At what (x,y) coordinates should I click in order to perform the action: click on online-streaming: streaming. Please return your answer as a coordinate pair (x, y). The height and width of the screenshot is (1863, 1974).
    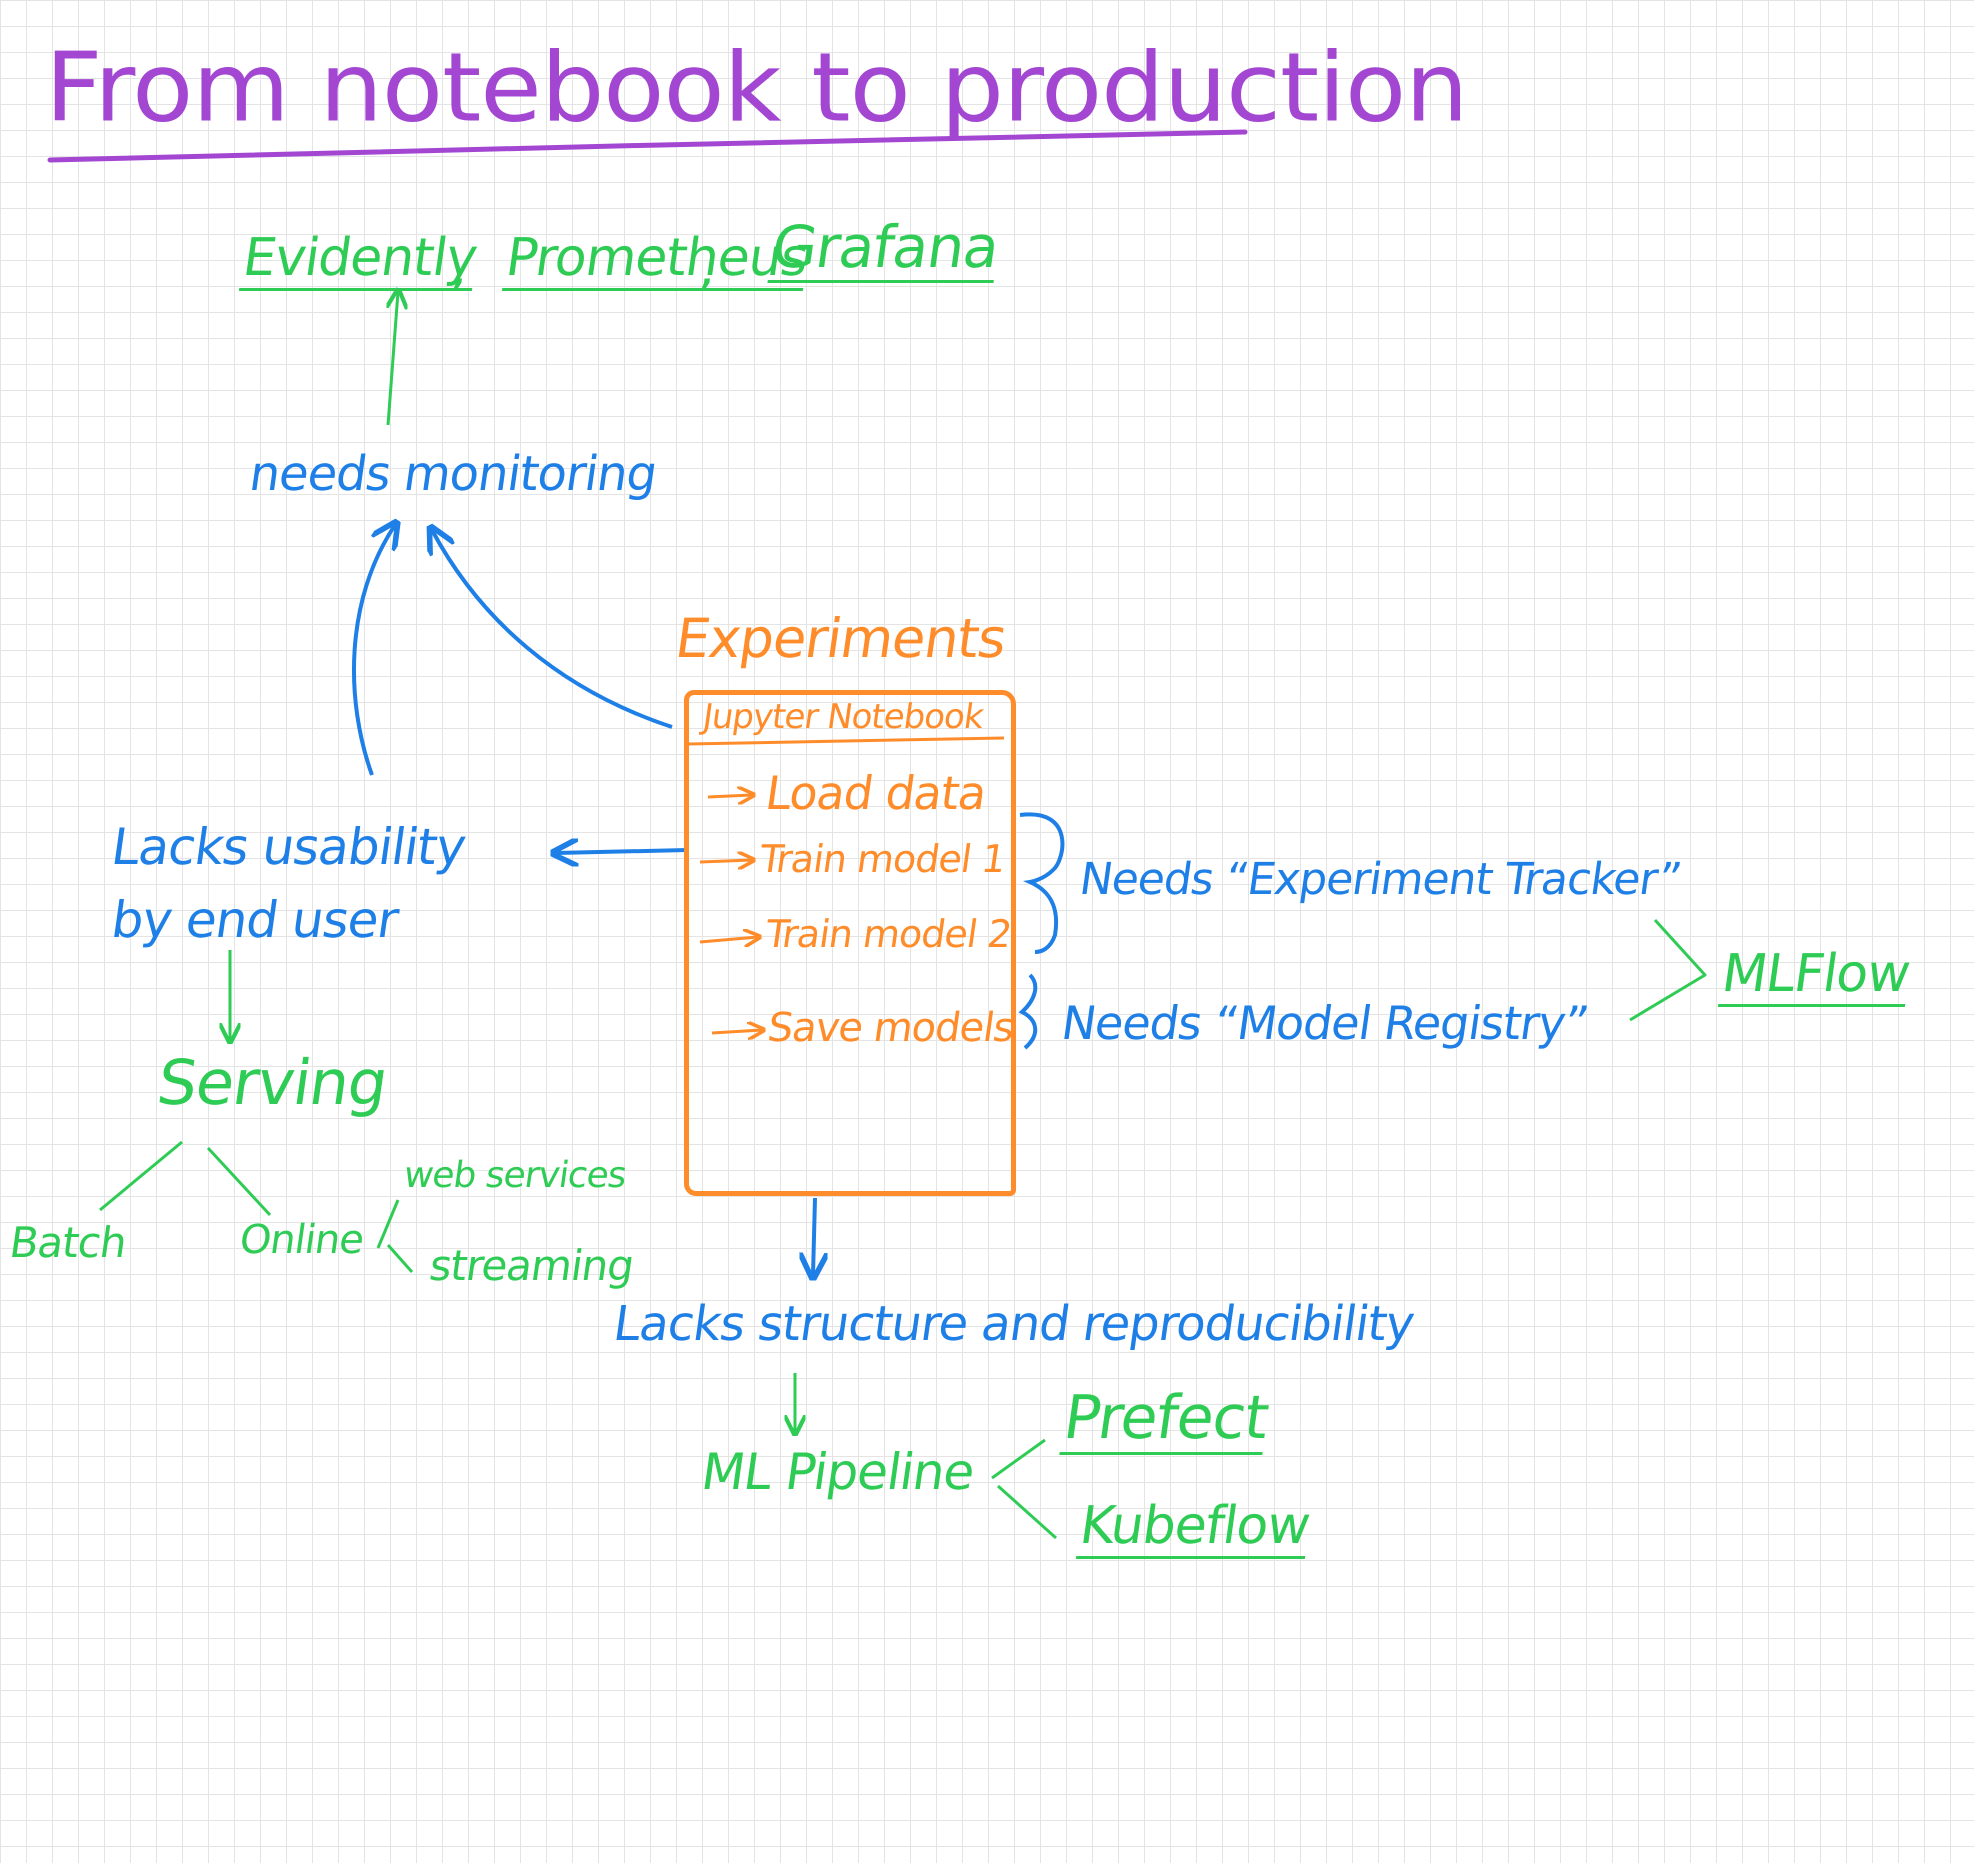
    Looking at the image, I should click on (531, 1265).